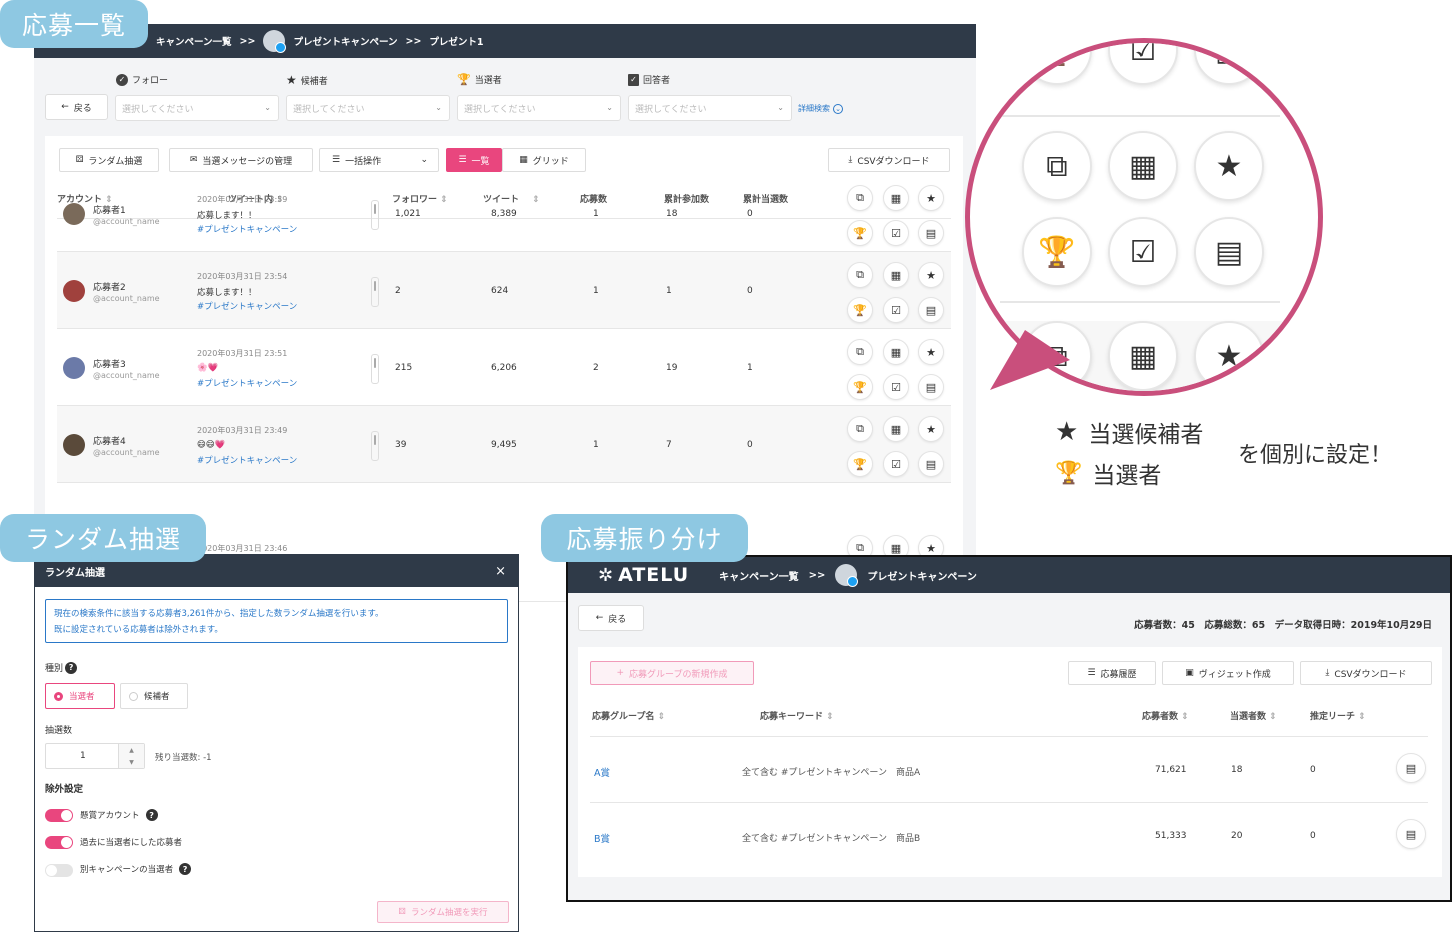 Image resolution: width=1452 pixels, height=932 pixels. Describe the element at coordinates (539, 108) in the screenshot. I see `winner-select: 選択してください ⌄` at that location.